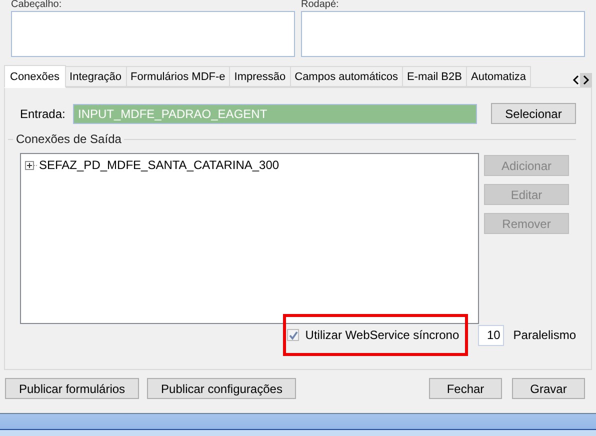  I want to click on tab: Campos automáticos, so click(346, 76).